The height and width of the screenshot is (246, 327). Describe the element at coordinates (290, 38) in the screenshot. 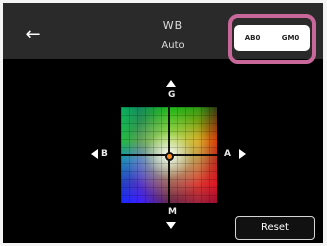

I see `gm-value: GM0` at that location.